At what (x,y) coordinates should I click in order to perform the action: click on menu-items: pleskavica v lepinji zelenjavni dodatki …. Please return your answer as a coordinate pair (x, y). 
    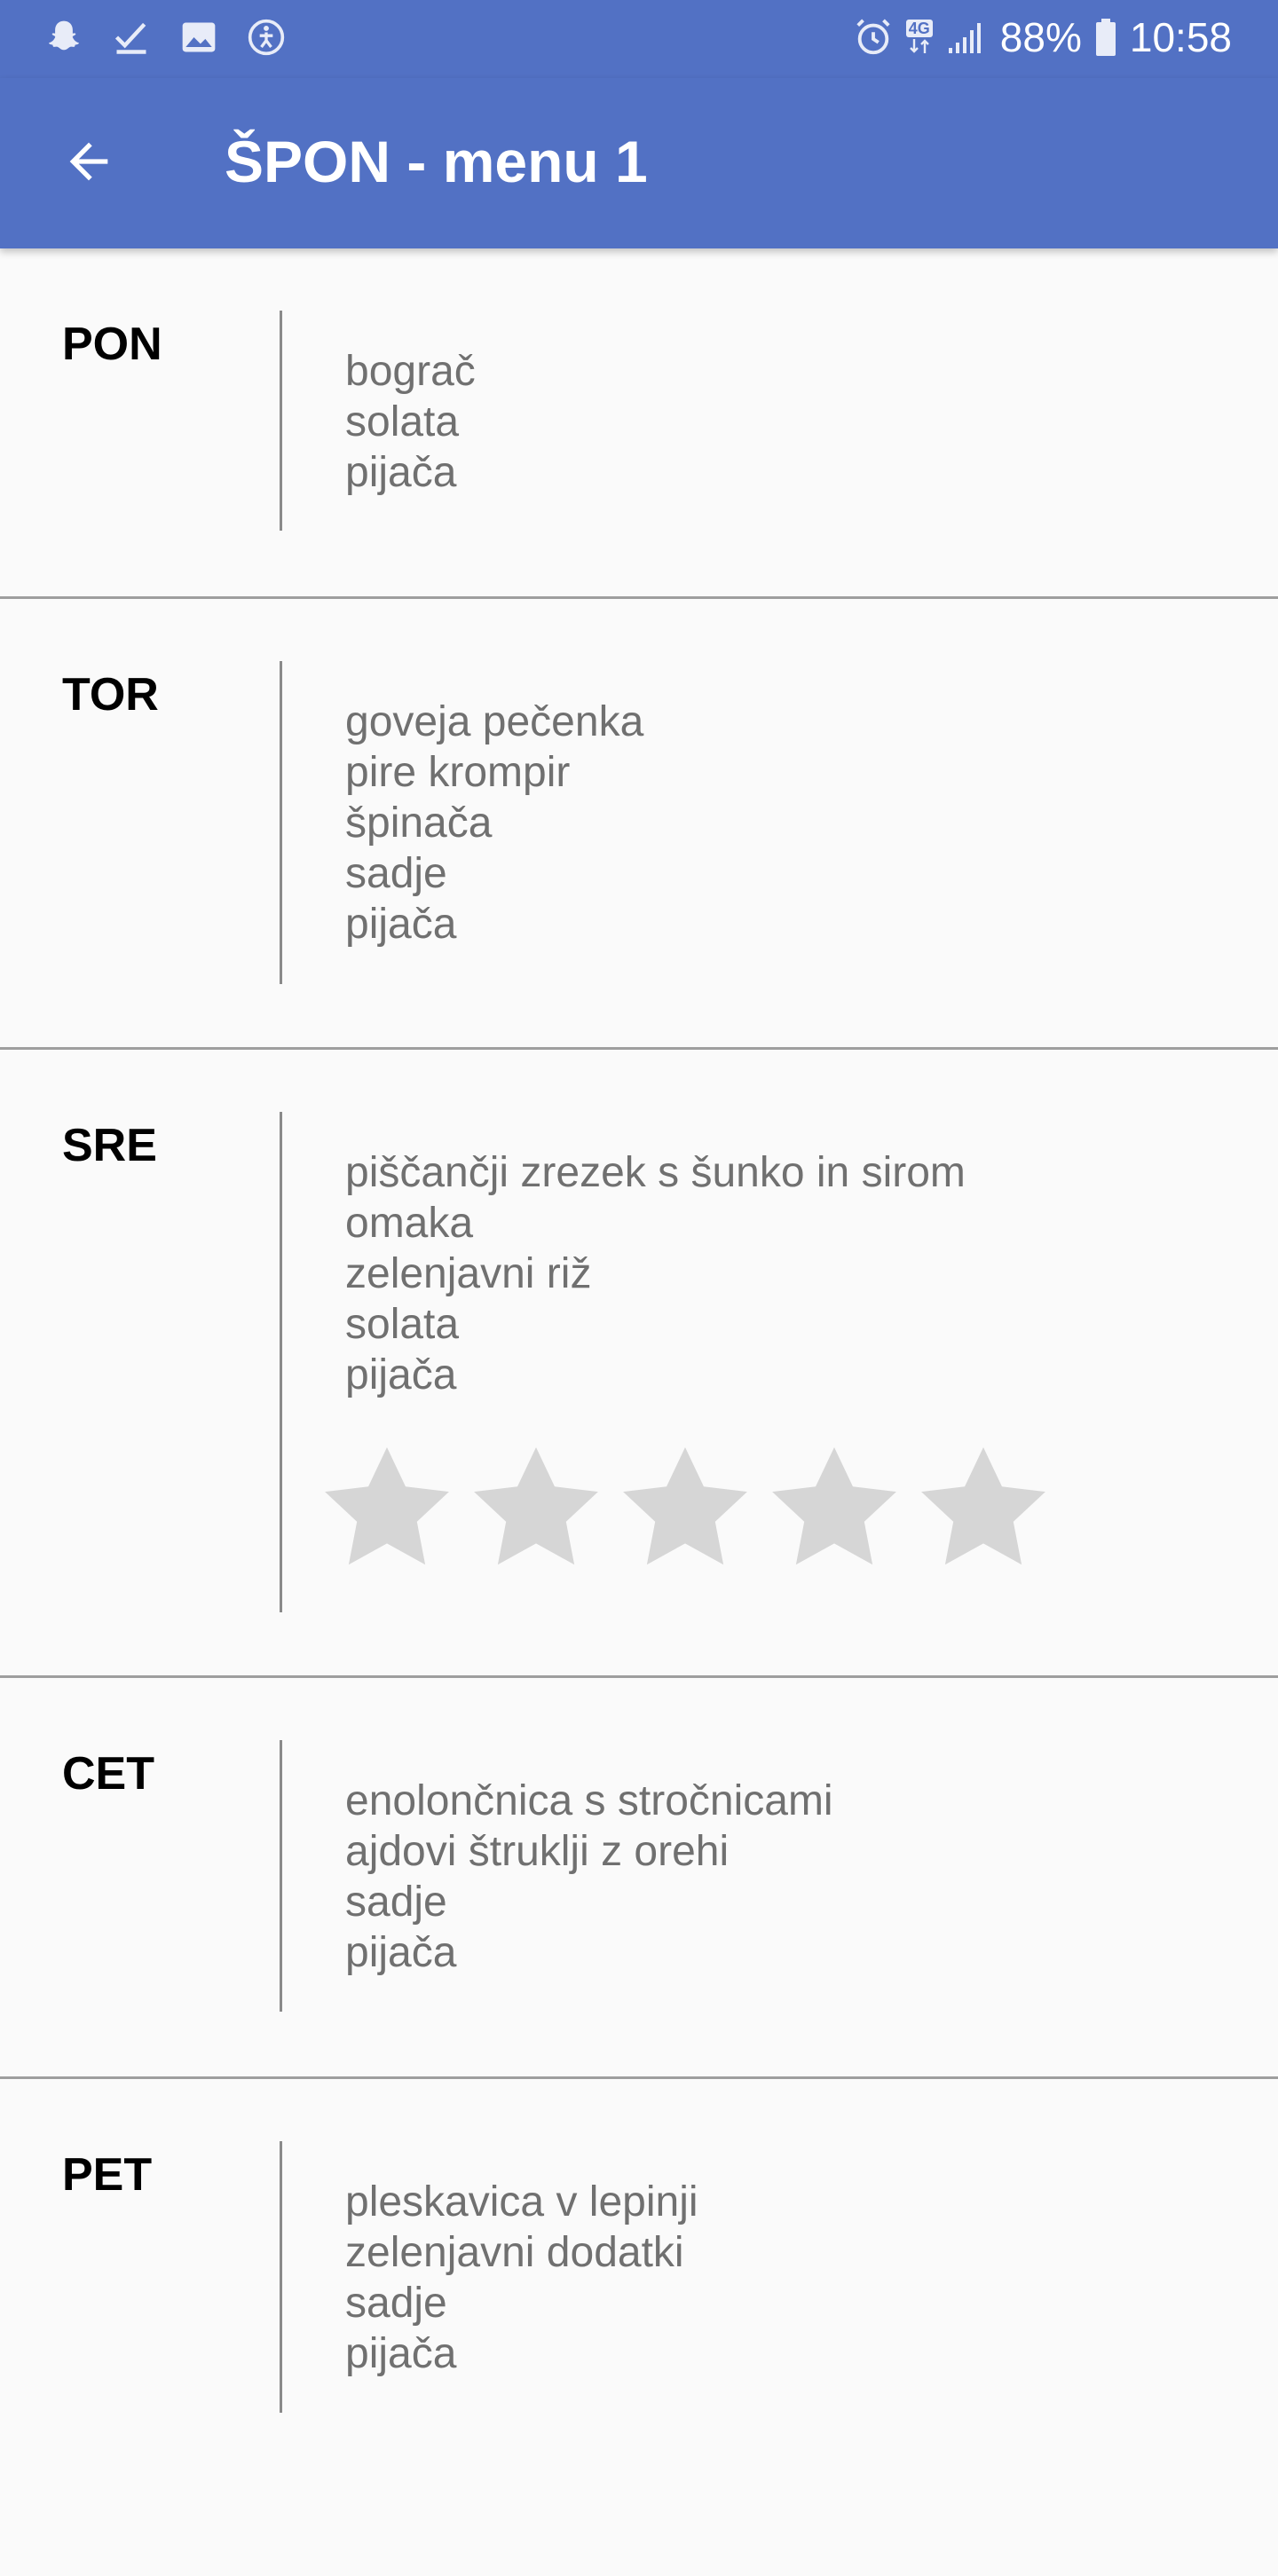
    Looking at the image, I should click on (521, 2278).